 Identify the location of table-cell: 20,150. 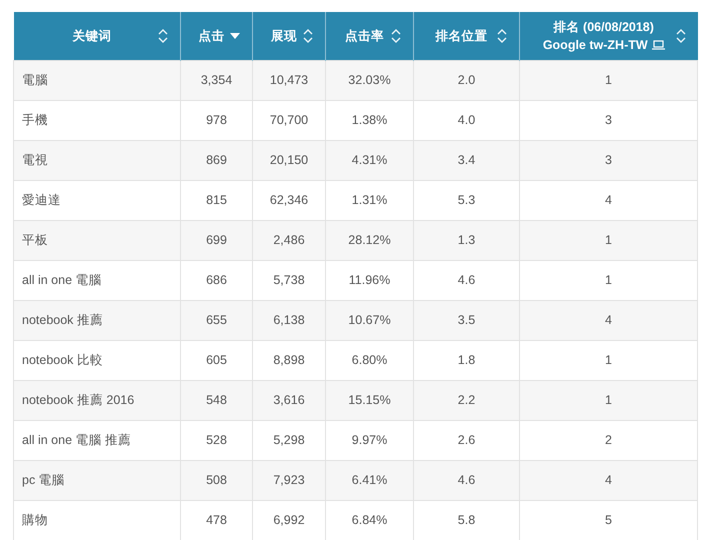
(289, 160).